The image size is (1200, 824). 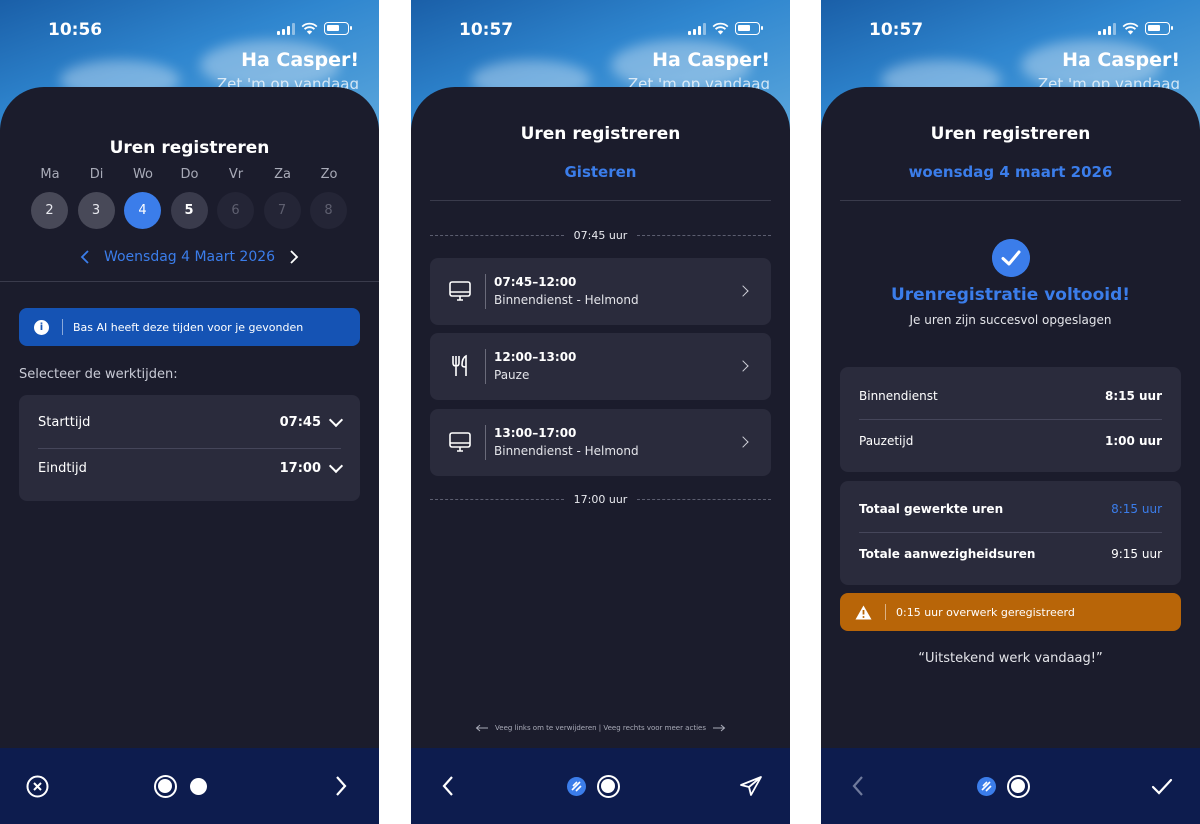 I want to click on day-item: Wo 4, so click(x=143, y=198).